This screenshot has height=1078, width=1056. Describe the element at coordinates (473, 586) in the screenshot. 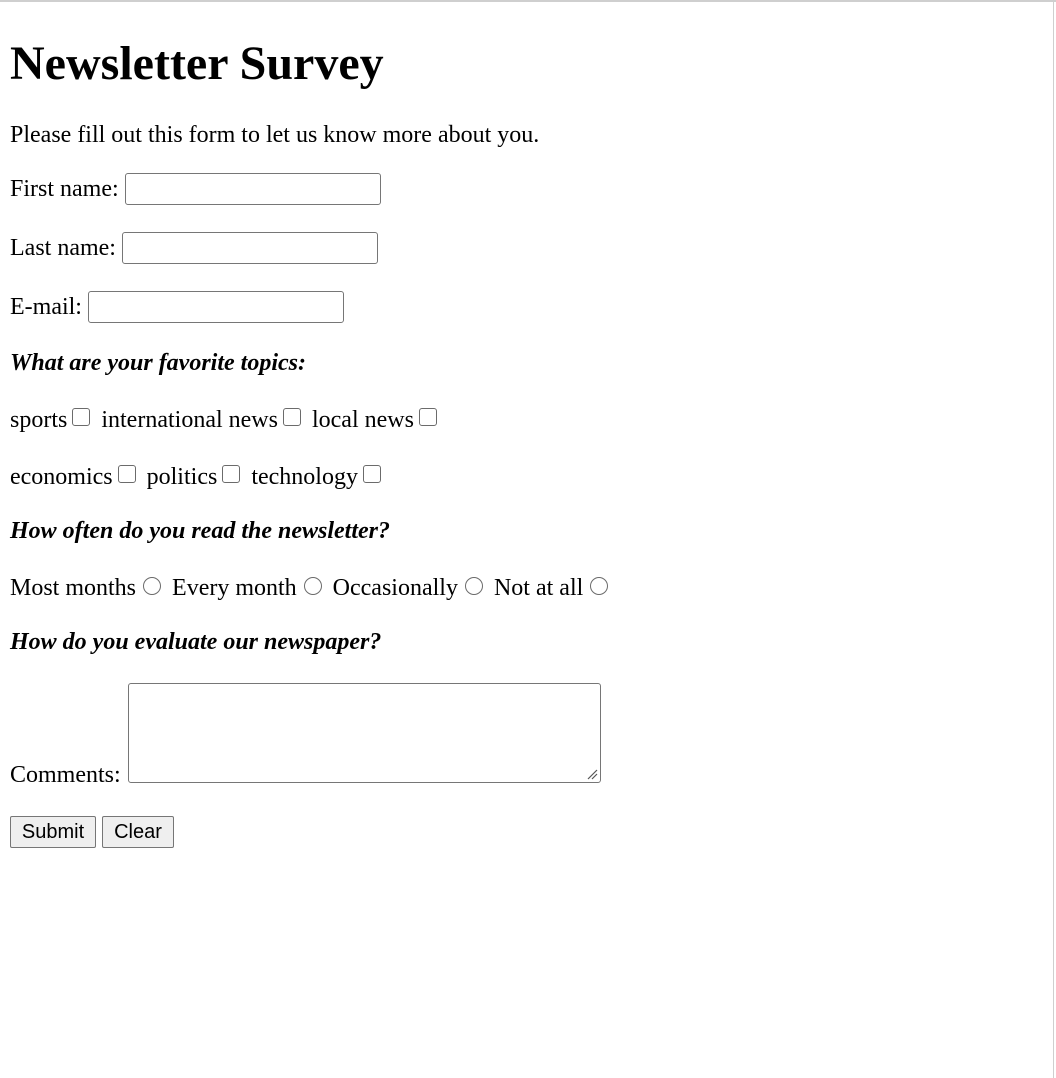

I see `frequency-radio-occasionally` at that location.